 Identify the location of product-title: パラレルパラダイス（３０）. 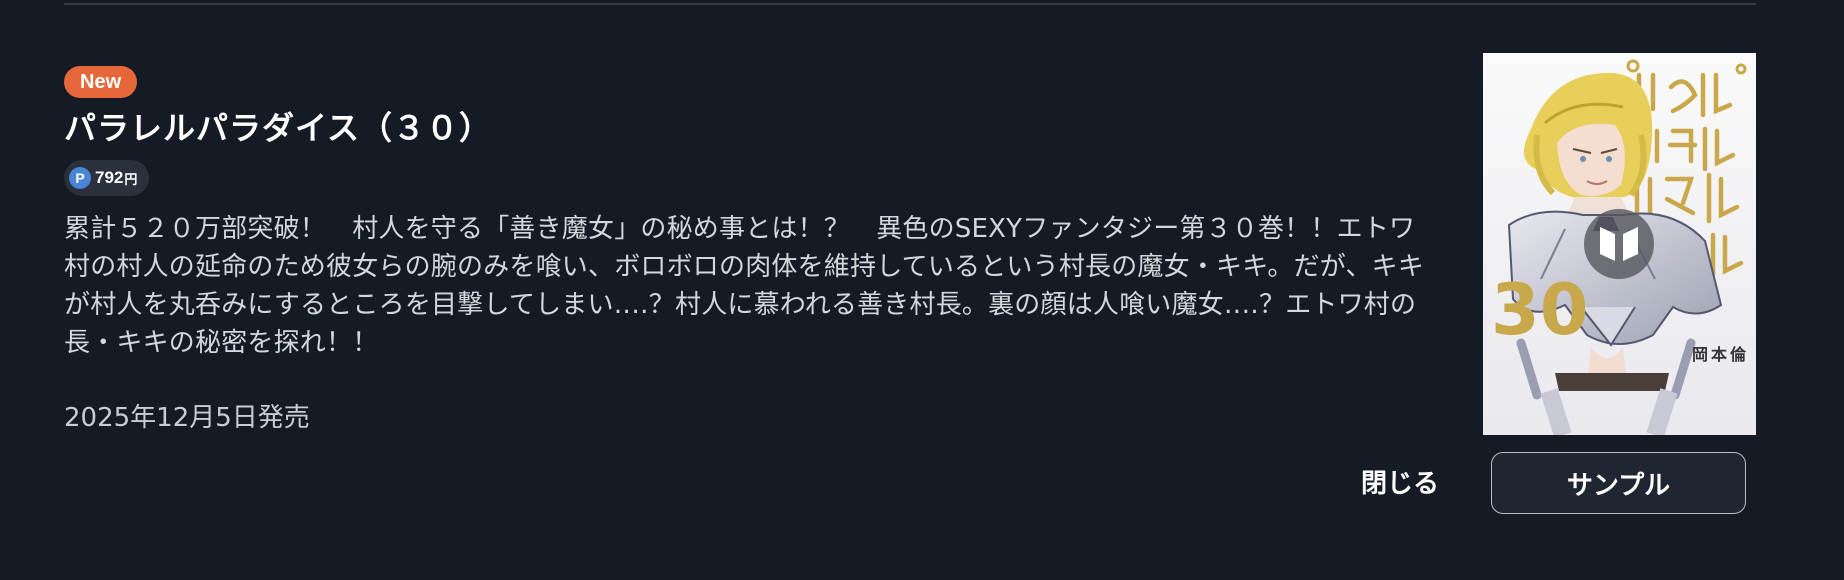
(278, 128).